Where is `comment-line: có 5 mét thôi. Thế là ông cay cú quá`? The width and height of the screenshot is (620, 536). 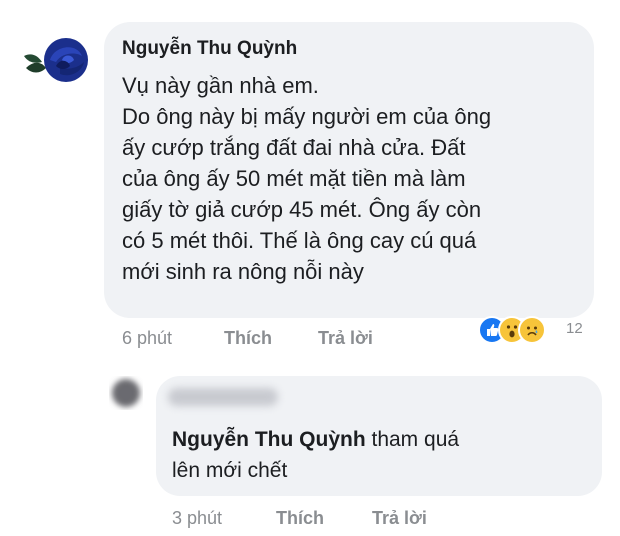 comment-line: có 5 mét thôi. Thế là ông cay cú quá is located at coordinates (299, 240).